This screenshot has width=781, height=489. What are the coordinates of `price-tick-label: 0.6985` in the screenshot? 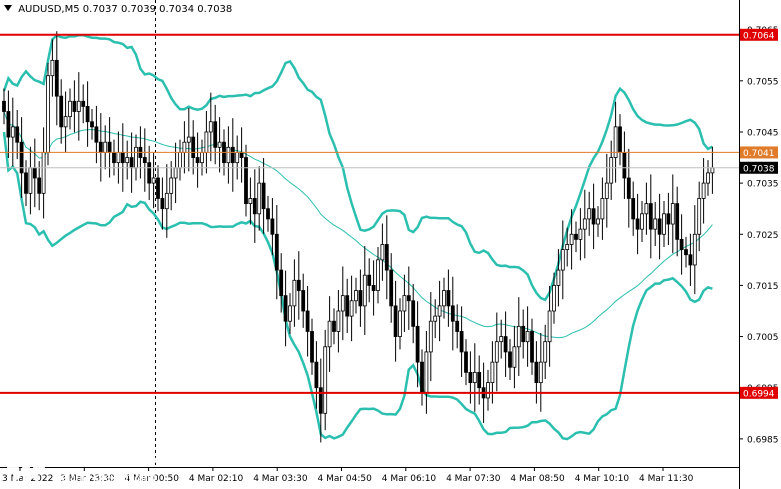 It's located at (763, 440).